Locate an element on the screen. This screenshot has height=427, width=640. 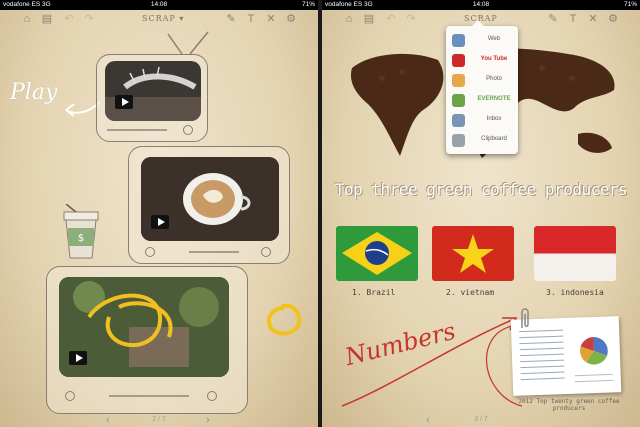
play-handwriting: Play is located at coordinates (34, 92).